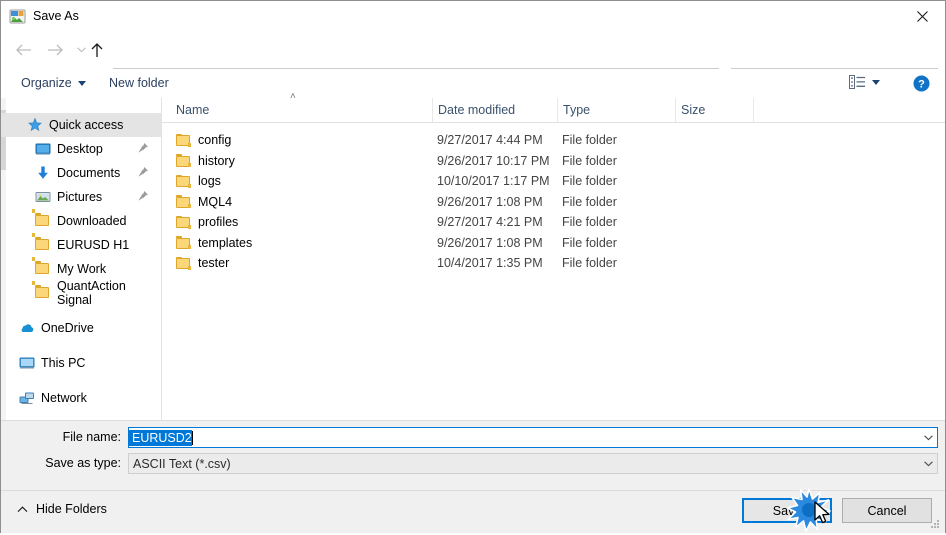  I want to click on help-icon: ?, so click(921, 83).